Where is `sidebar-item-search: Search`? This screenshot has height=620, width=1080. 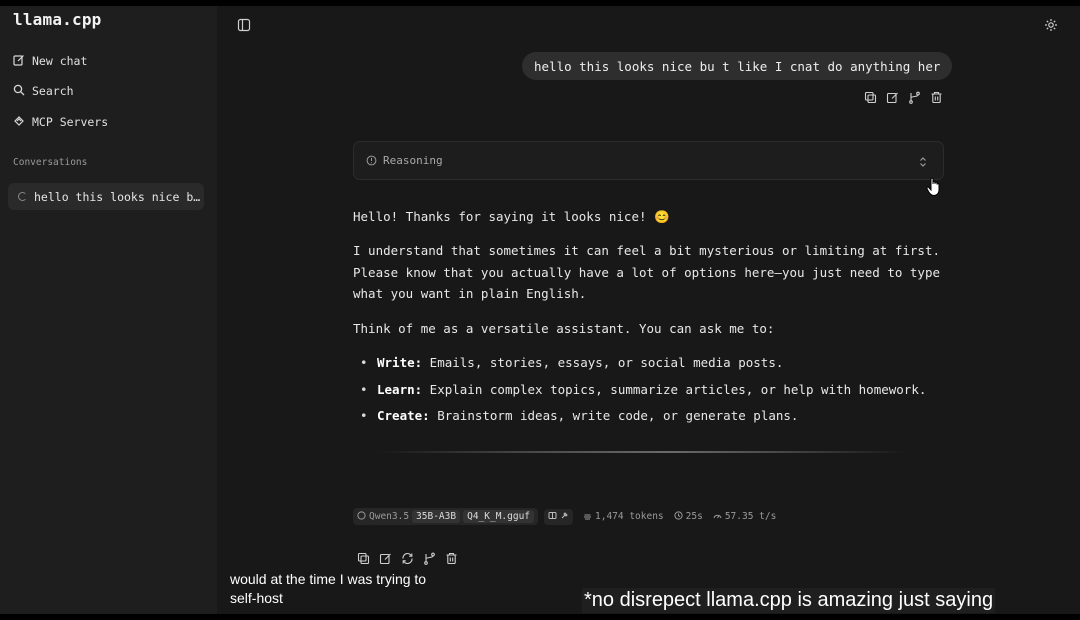 sidebar-item-search: Search is located at coordinates (43, 91).